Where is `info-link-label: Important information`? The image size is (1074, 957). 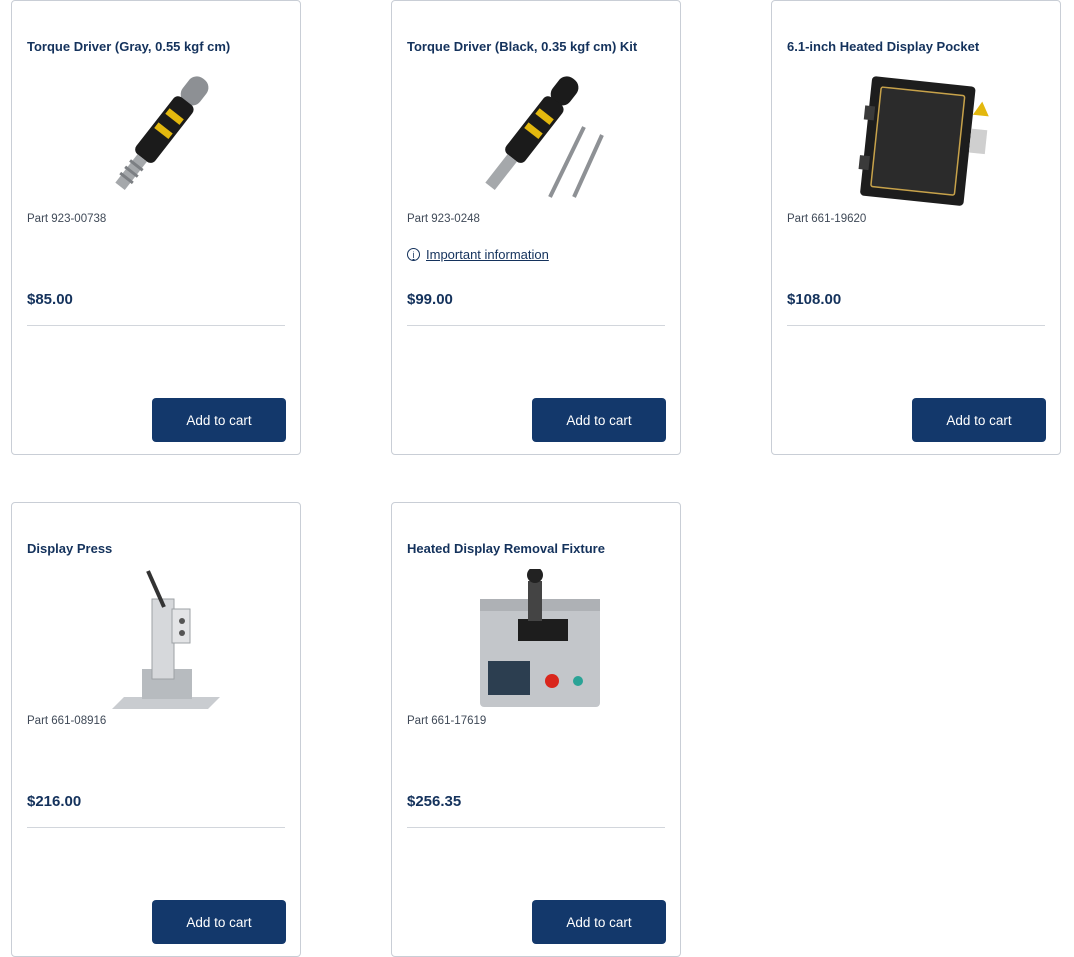 info-link-label: Important information is located at coordinates (487, 254).